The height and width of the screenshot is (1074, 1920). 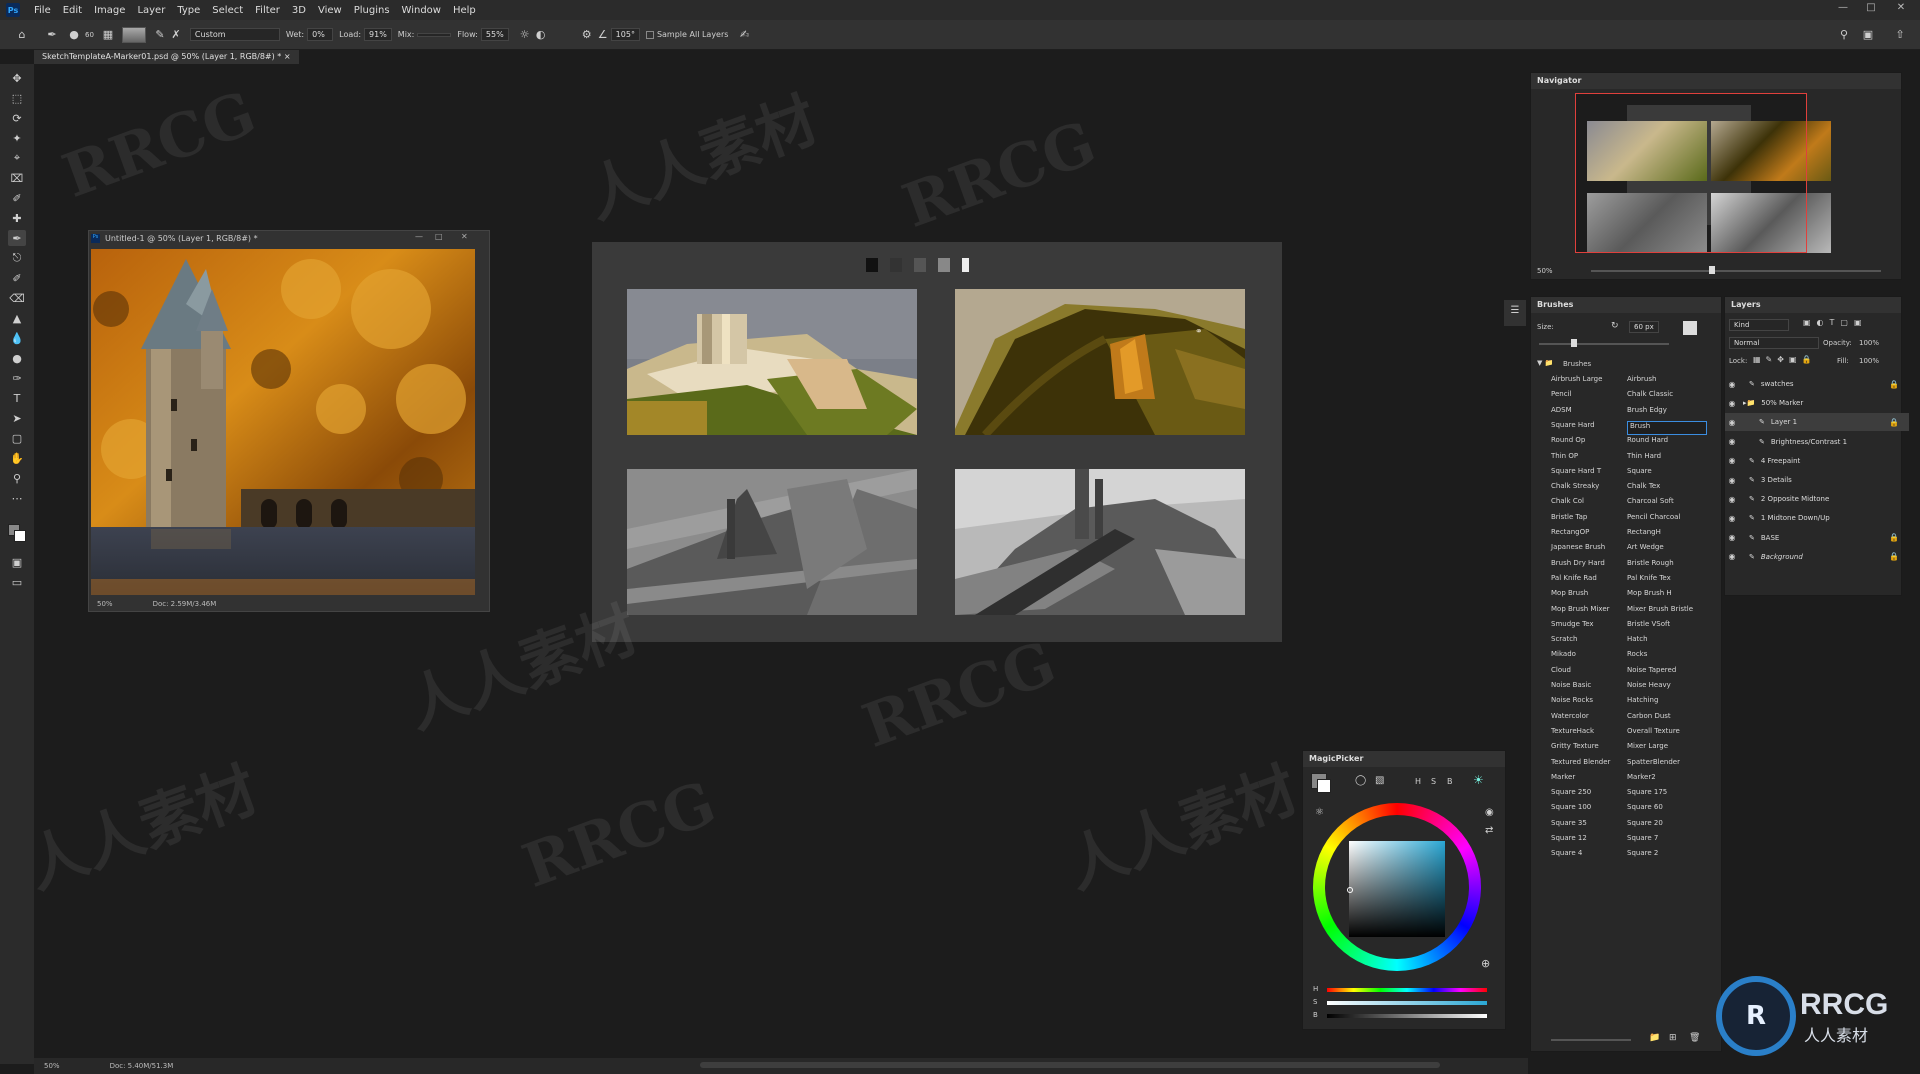 I want to click on reset-size-icon: ↻, so click(x=1615, y=326).